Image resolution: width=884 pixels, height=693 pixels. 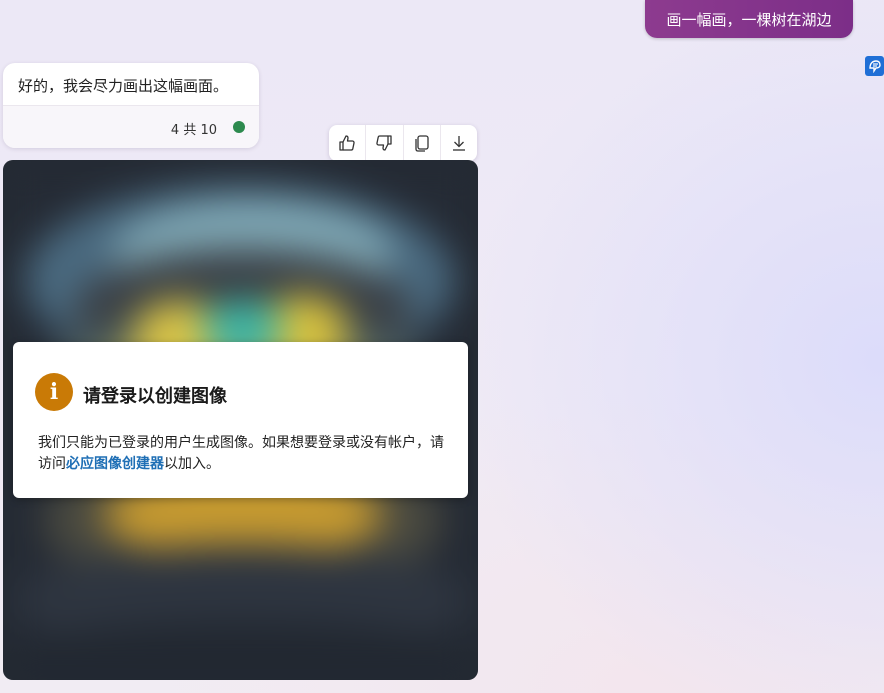 I want to click on dialog-title: 请登录以创建图像, so click(x=155, y=396).